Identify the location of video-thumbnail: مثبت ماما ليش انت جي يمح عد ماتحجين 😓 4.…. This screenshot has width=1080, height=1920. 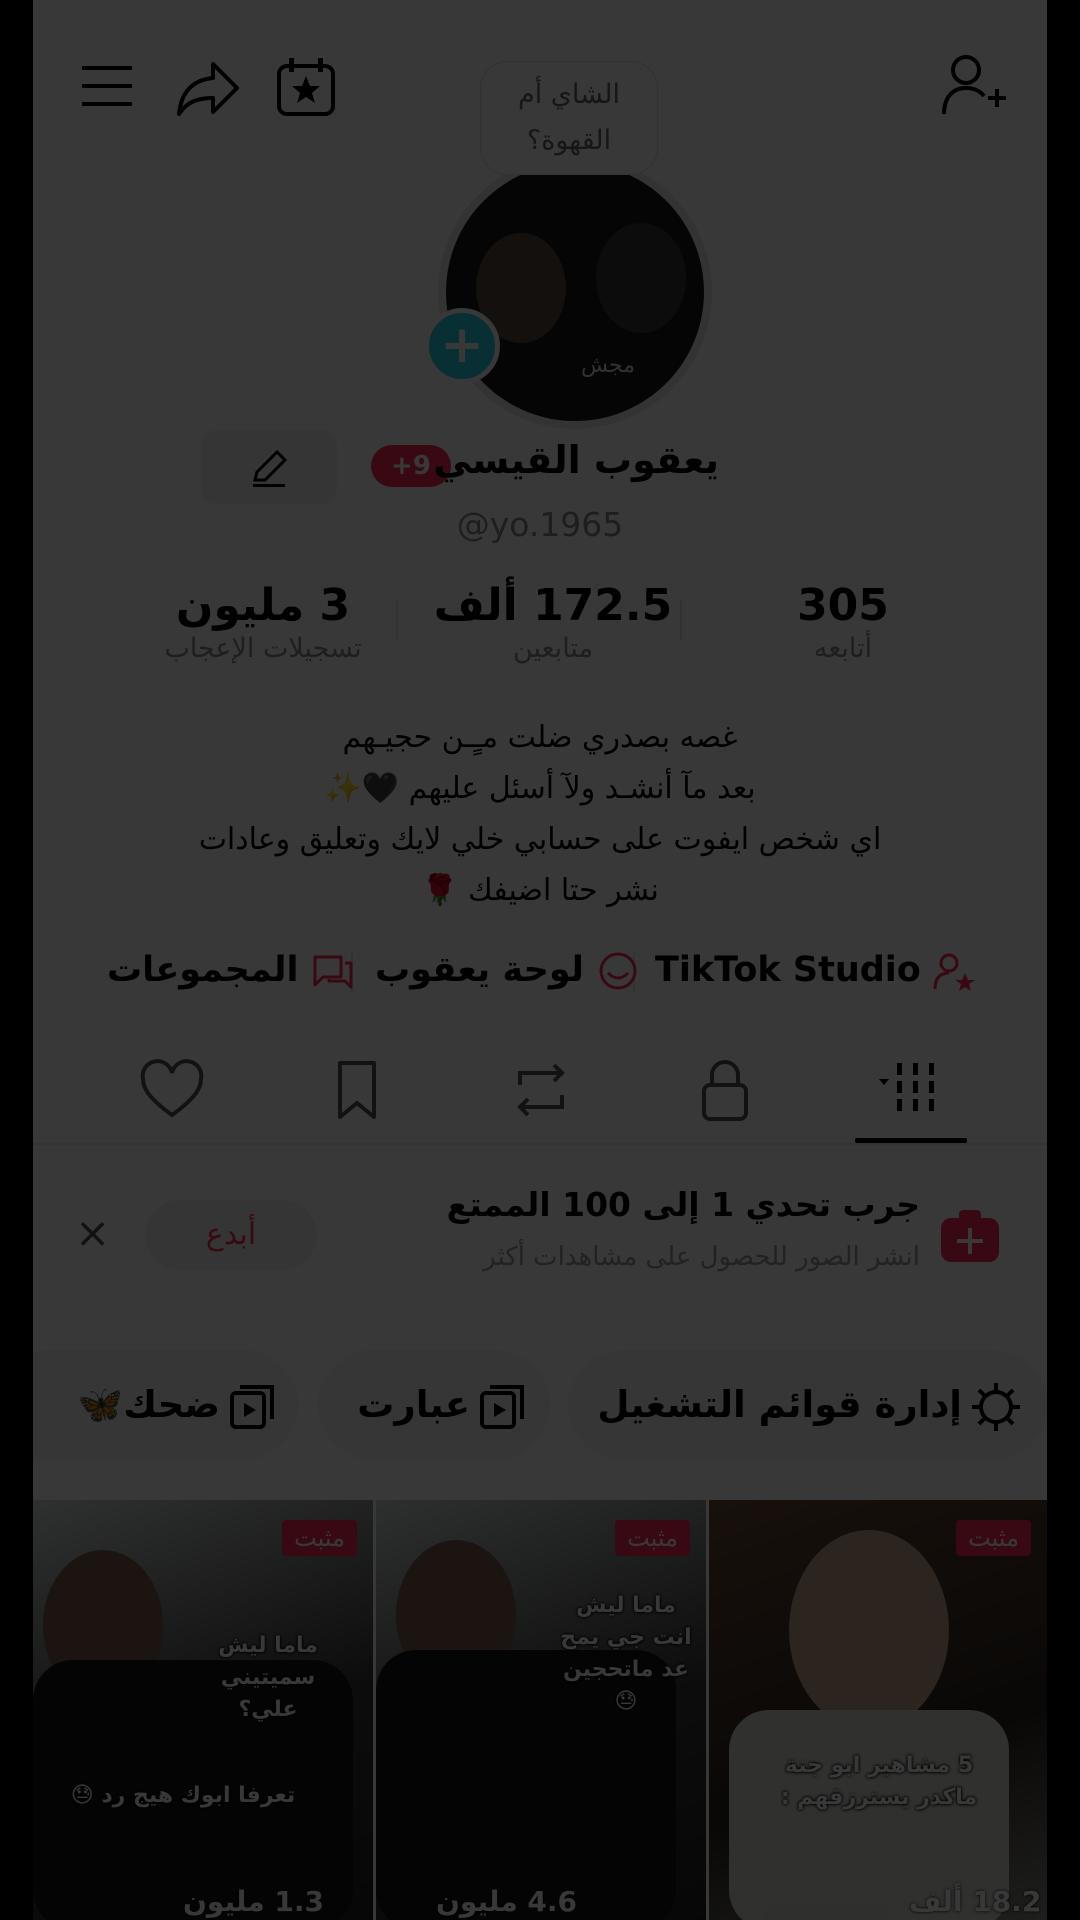
(541, 1710).